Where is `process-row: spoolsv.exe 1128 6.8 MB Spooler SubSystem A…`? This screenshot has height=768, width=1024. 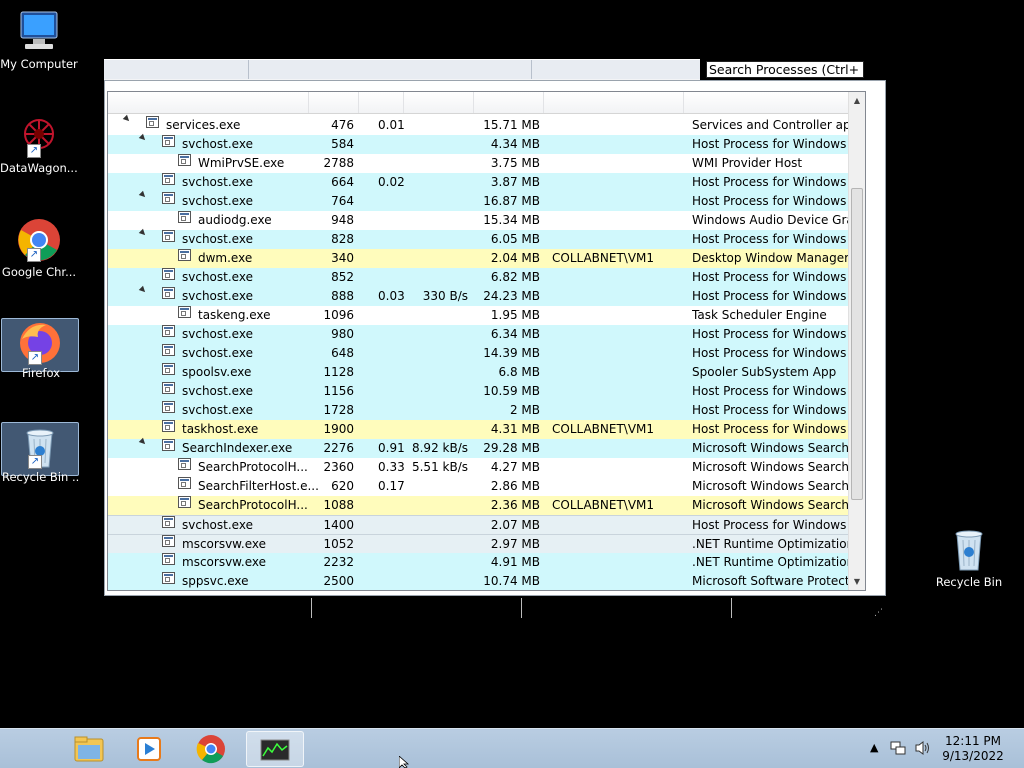 process-row: spoolsv.exe 1128 6.8 MB Spooler SubSystem A… is located at coordinates (486, 372).